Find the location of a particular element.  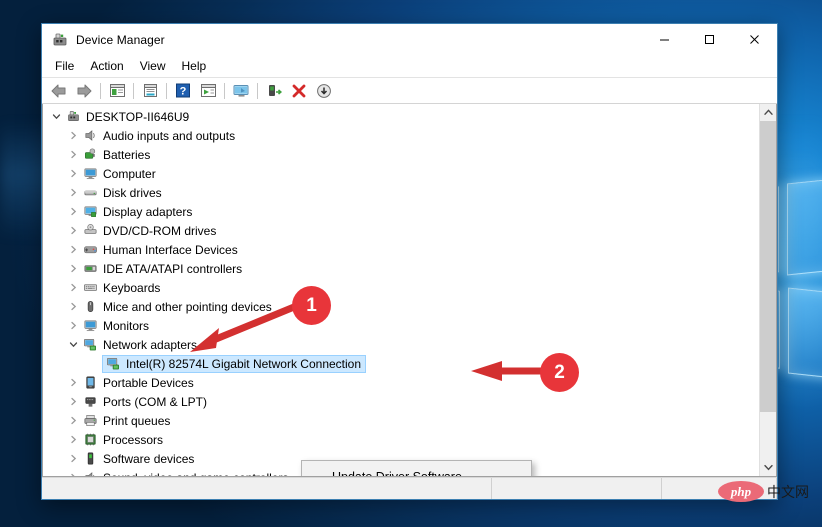

menu-view: View is located at coordinates (153, 66).